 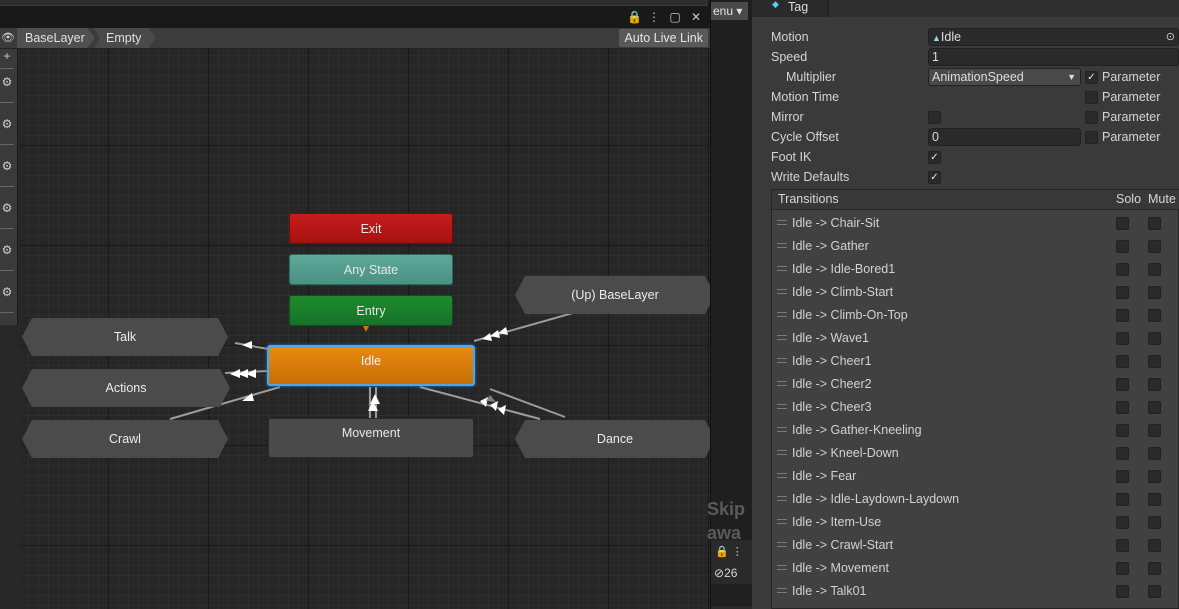 I want to click on state-dance: Dance, so click(x=612, y=439).